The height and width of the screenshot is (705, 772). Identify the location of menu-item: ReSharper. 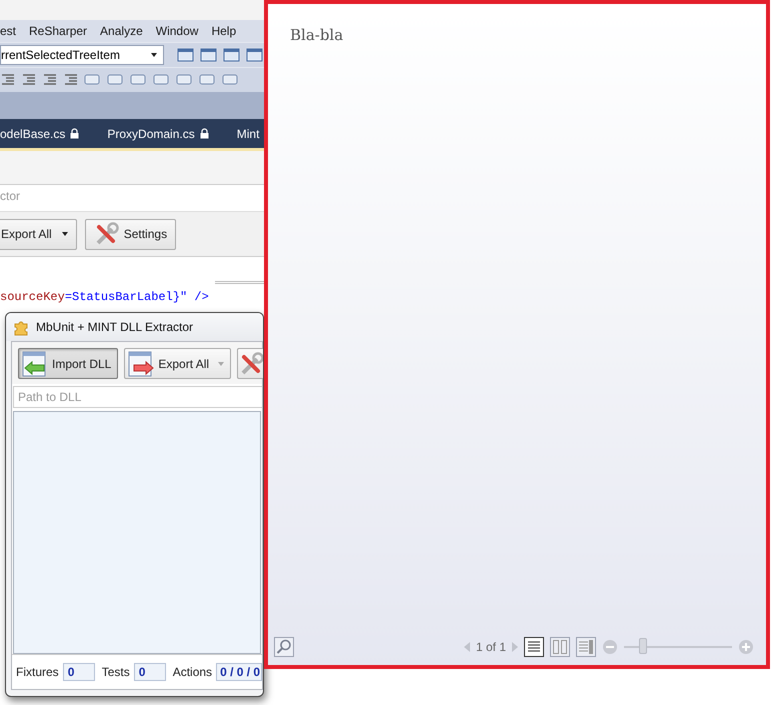
(58, 31).